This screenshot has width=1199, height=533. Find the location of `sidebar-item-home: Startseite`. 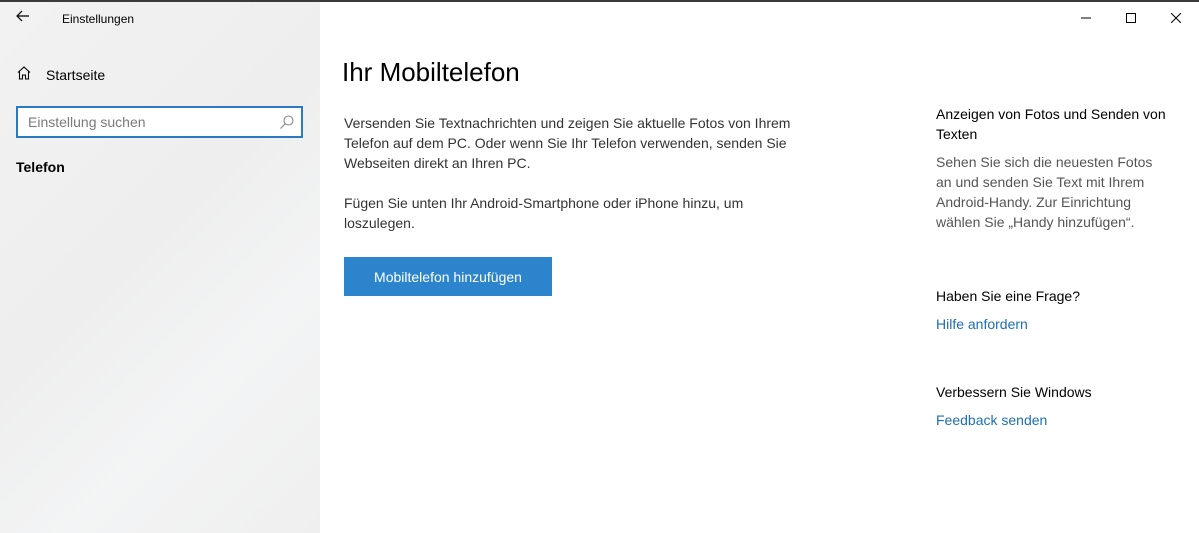

sidebar-item-home: Startseite is located at coordinates (60, 75).